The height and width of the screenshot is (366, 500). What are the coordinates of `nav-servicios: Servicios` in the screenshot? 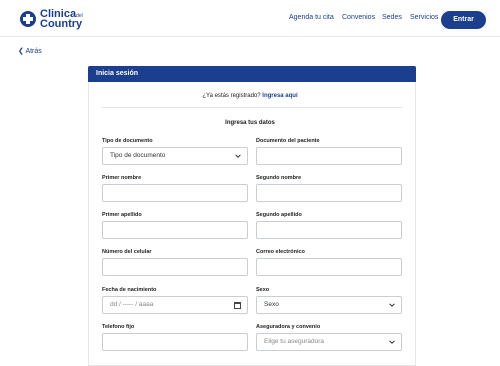 It's located at (424, 17).